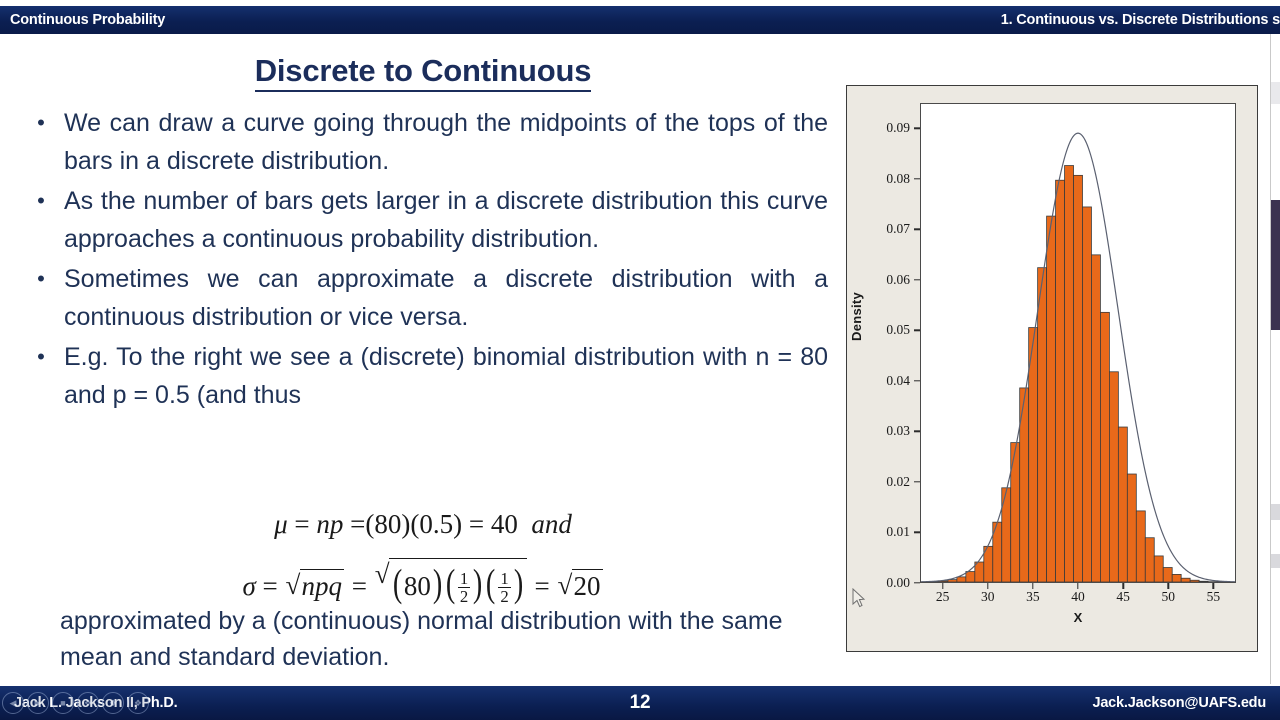 This screenshot has width=1280, height=720. I want to click on chart-y-tick-label: 0.09, so click(898, 128).